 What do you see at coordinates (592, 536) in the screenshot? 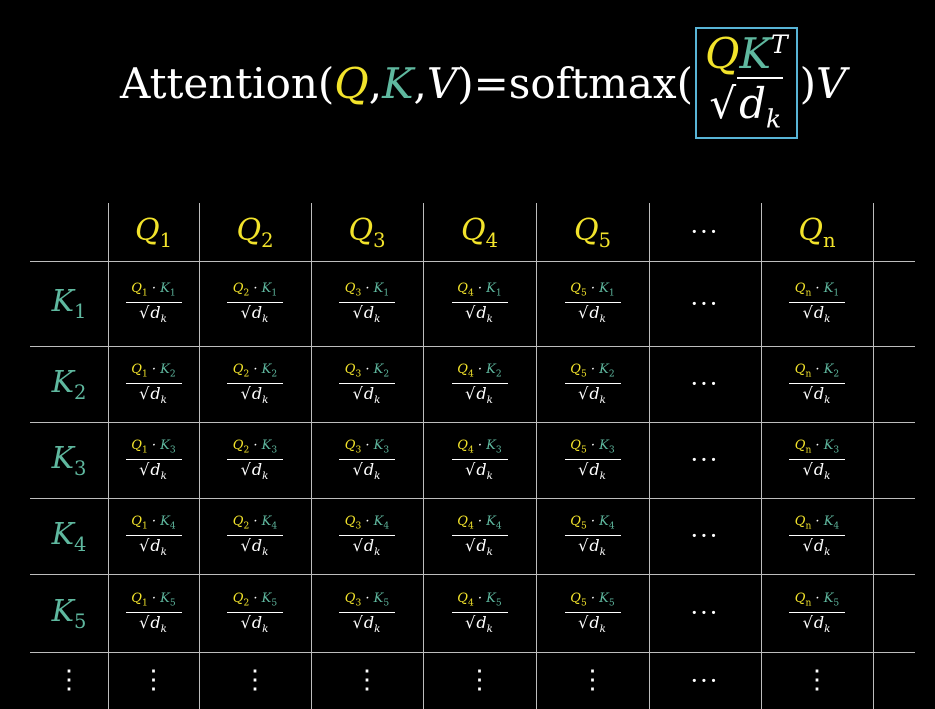
I see `score-cell: Q5 · K4 √dk` at bounding box center [592, 536].